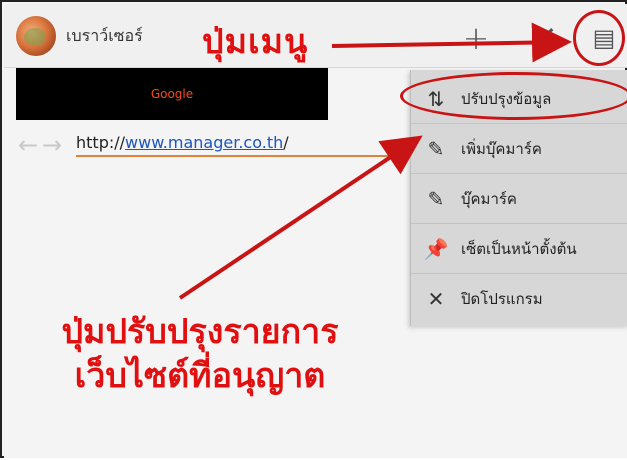 This screenshot has height=460, width=627. I want to click on url-bar: ← → http://www.manager.co.th/, so click(226, 145).